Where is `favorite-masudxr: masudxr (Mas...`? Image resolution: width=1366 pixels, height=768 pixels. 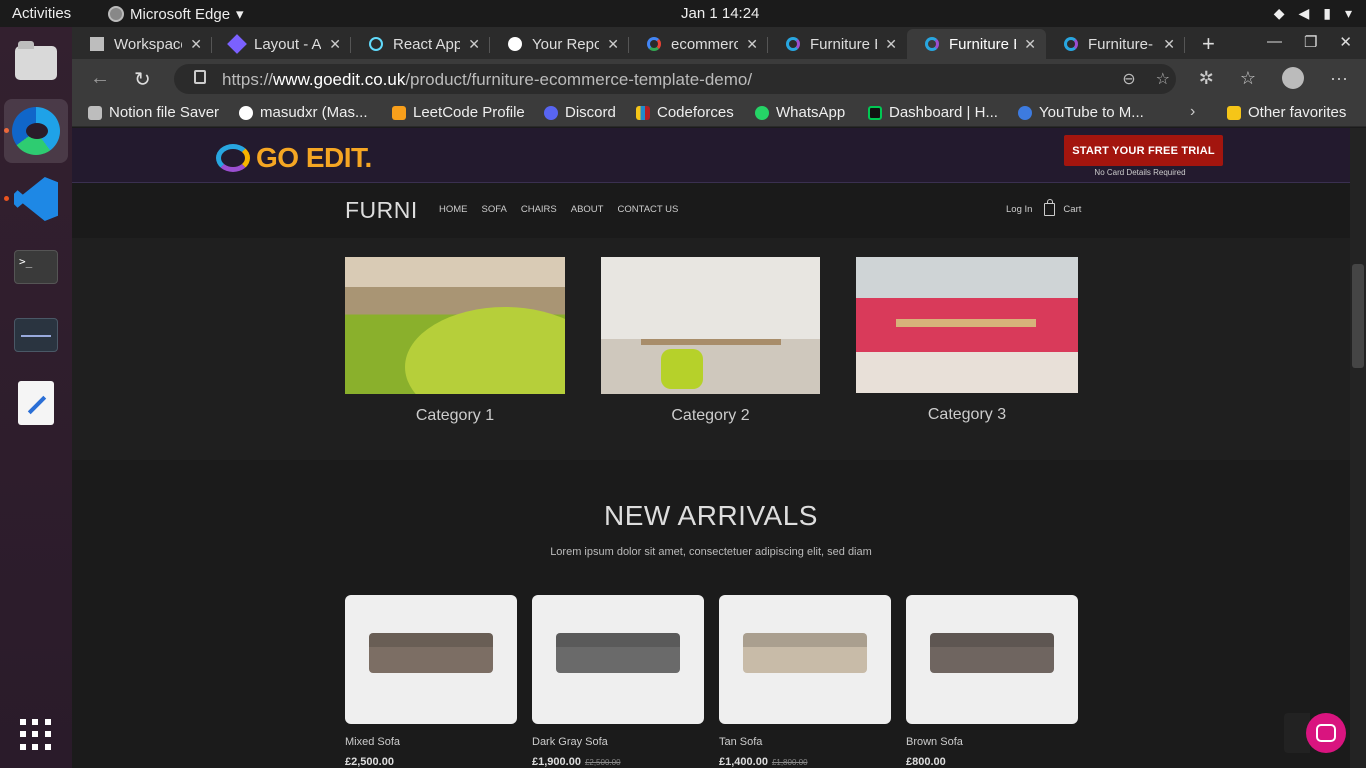
favorite-masudxr: masudxr (Mas... is located at coordinates (303, 112).